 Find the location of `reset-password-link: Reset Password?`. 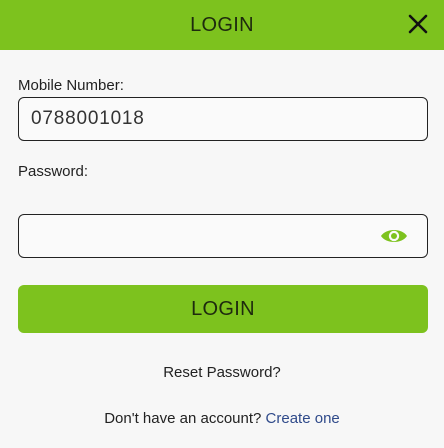

reset-password-link: Reset Password? is located at coordinates (222, 372).